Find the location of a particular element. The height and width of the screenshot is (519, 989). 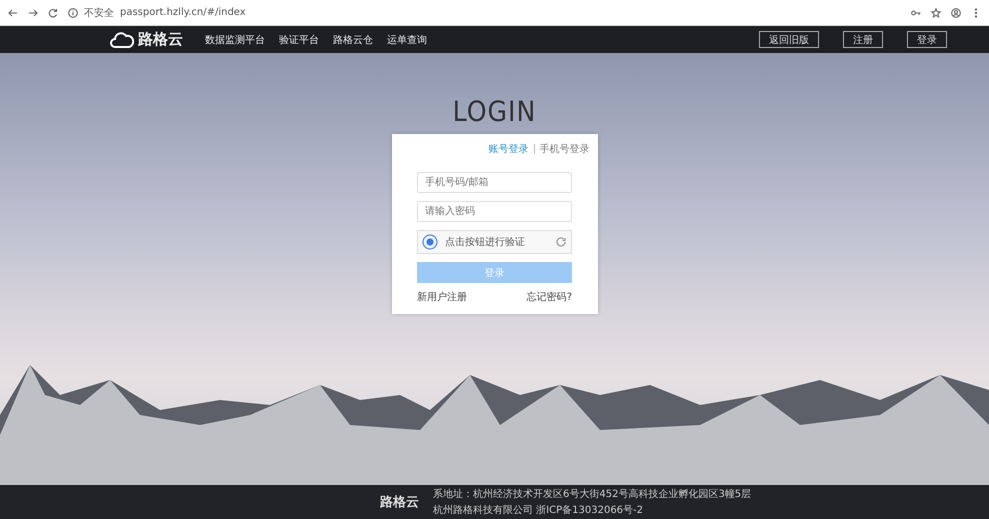

info-icon is located at coordinates (73, 13).